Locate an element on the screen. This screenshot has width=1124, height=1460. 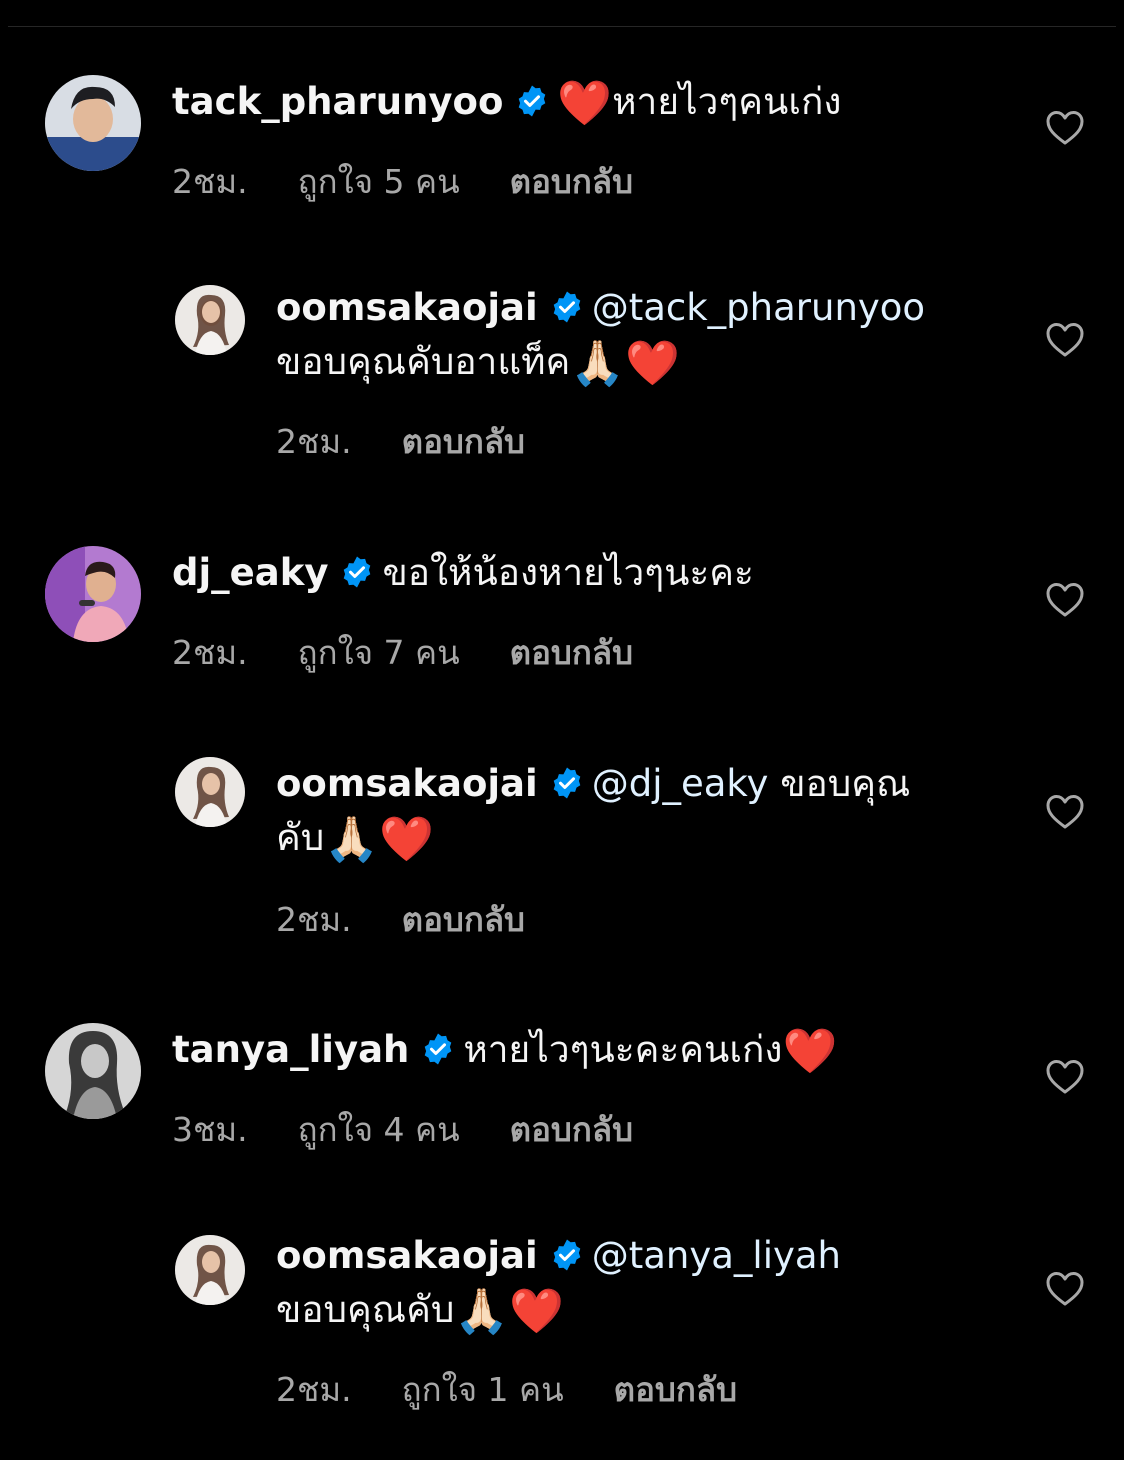
mention-link: @tanya_liyah is located at coordinates (716, 1255).